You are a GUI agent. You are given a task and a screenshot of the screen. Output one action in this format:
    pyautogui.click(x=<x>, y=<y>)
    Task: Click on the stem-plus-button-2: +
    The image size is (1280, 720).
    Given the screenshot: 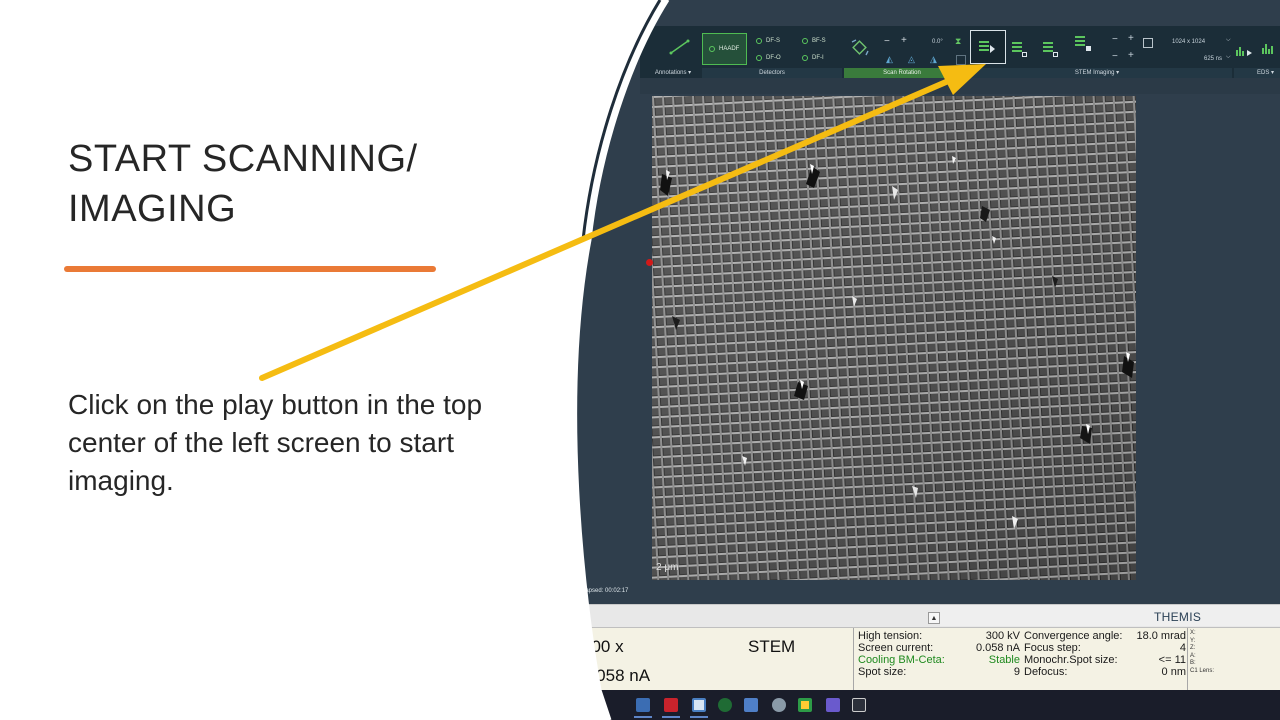 What is the action you would take?
    pyautogui.click(x=1131, y=55)
    